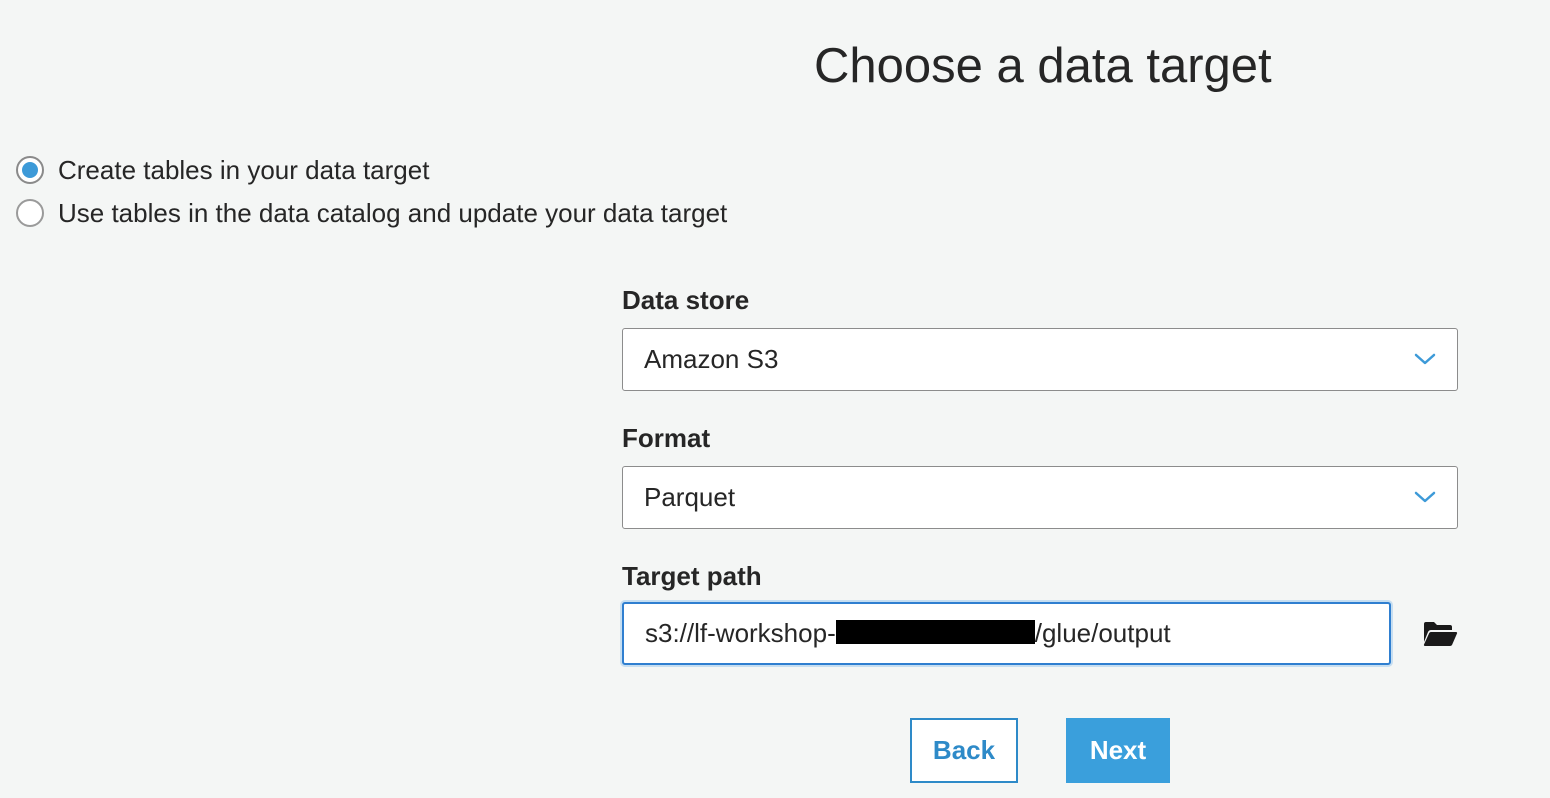 The width and height of the screenshot is (1550, 798). What do you see at coordinates (30, 213) in the screenshot?
I see `radio-button-use-catalog-tables` at bounding box center [30, 213].